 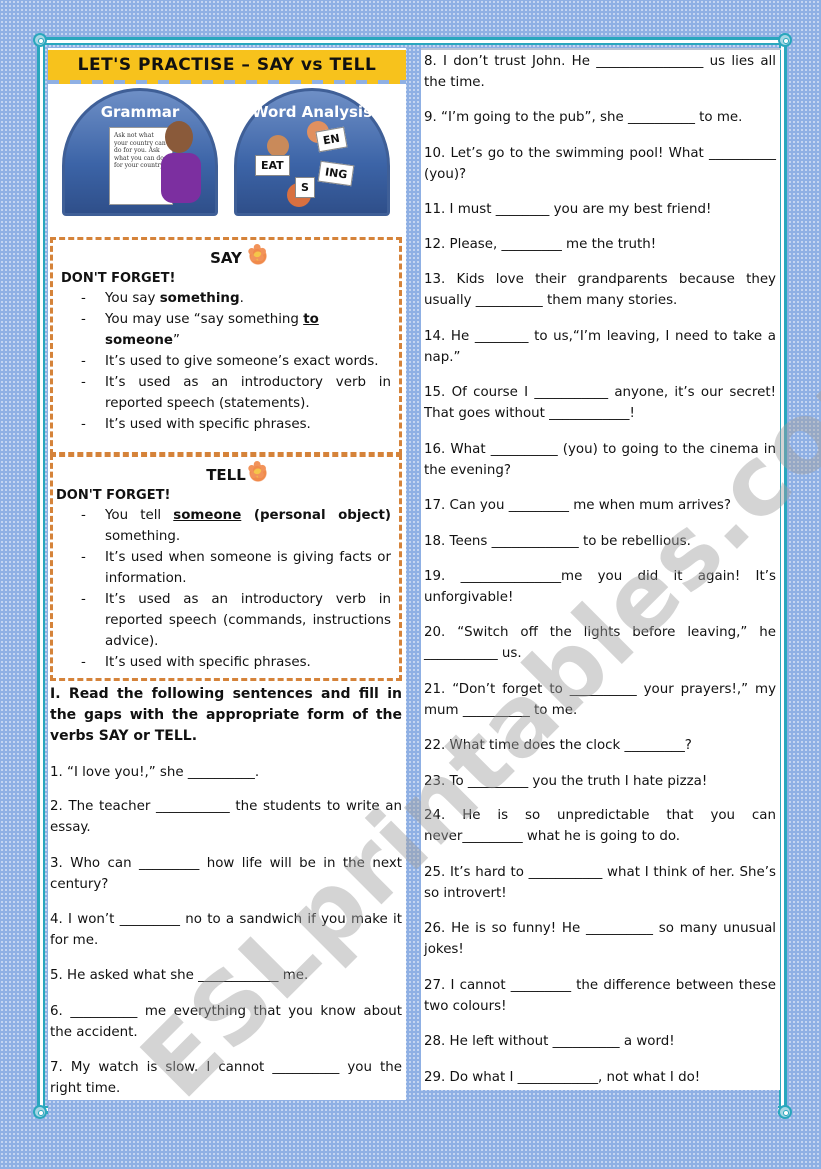 What do you see at coordinates (234, 662) in the screenshot?
I see `tell-rule: It’s used with specific phrases.` at bounding box center [234, 662].